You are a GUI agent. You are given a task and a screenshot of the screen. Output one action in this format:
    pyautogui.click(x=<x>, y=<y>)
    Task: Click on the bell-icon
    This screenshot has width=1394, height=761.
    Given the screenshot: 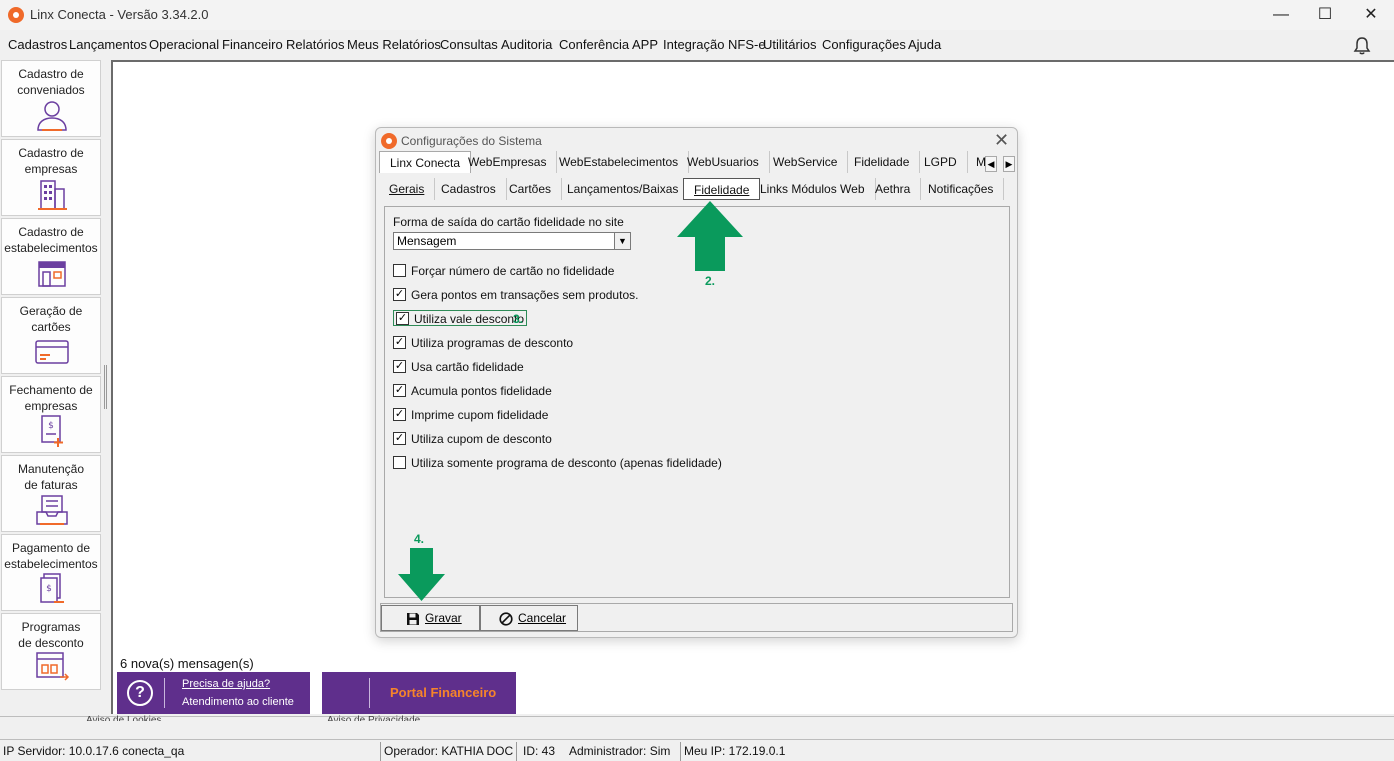 What is the action you would take?
    pyautogui.click(x=1362, y=46)
    